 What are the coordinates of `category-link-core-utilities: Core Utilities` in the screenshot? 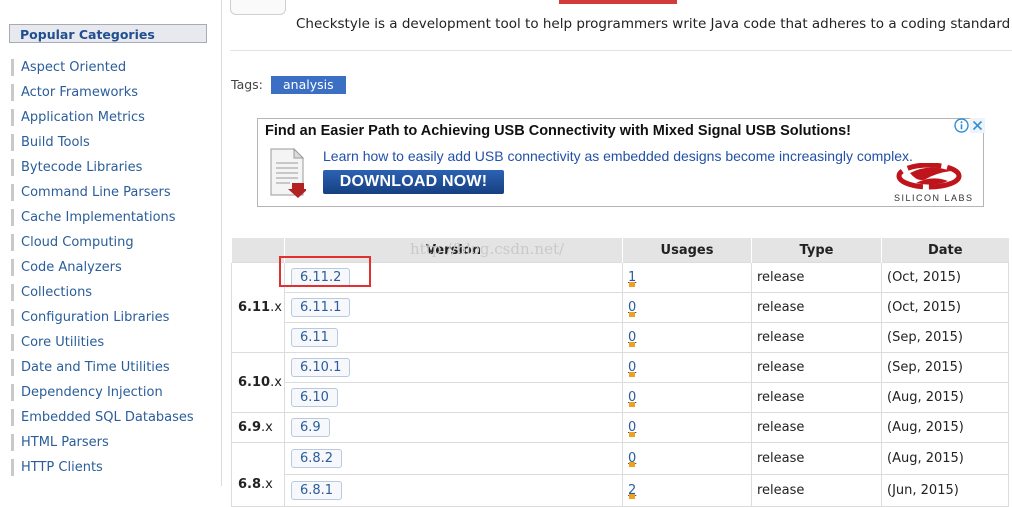 It's located at (62, 342).